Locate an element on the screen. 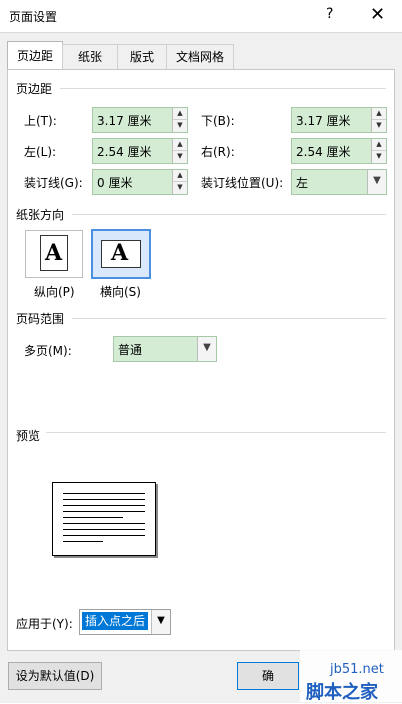 This screenshot has width=402, height=704. landscape-option: A is located at coordinates (121, 254).